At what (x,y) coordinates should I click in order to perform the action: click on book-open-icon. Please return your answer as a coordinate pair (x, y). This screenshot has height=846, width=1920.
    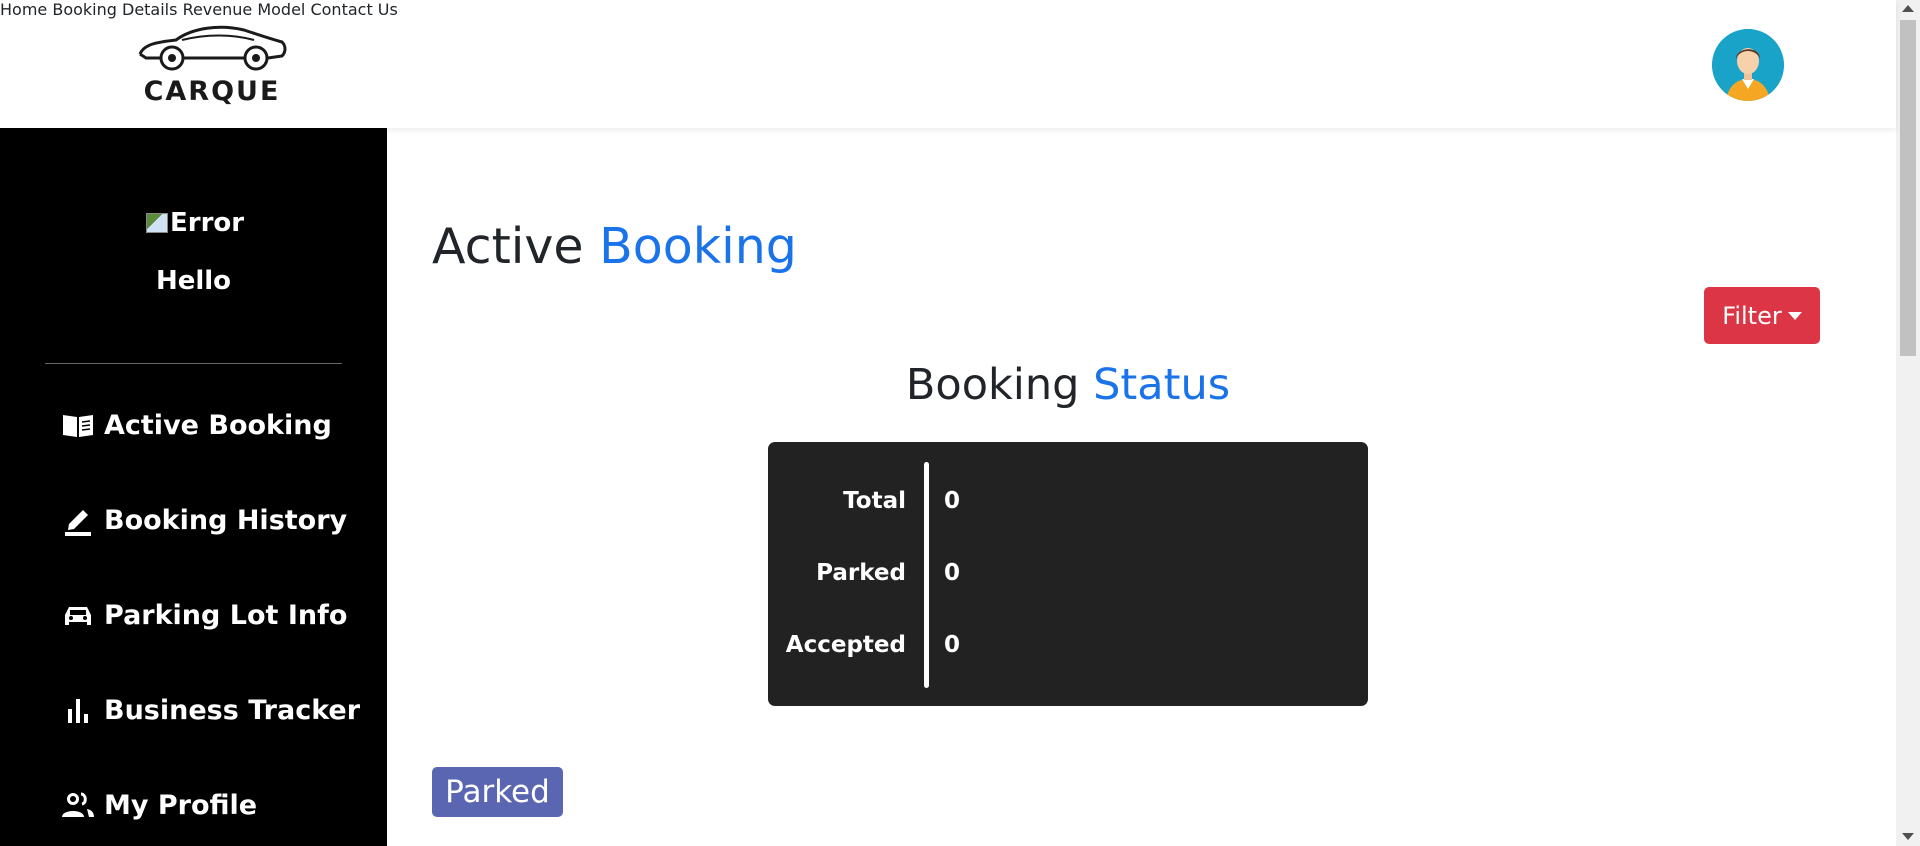
    Looking at the image, I should click on (78, 425).